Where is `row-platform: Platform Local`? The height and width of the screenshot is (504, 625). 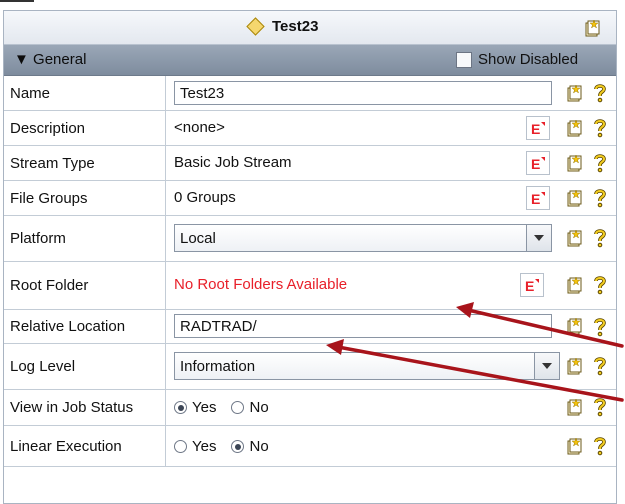 row-platform: Platform Local is located at coordinates (310, 239).